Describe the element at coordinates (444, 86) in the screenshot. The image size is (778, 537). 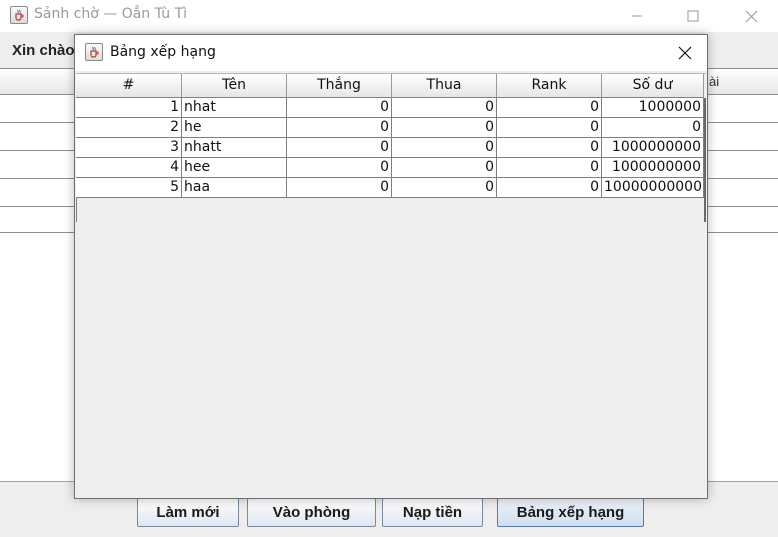
I see `column-header-losses: Thua` at that location.